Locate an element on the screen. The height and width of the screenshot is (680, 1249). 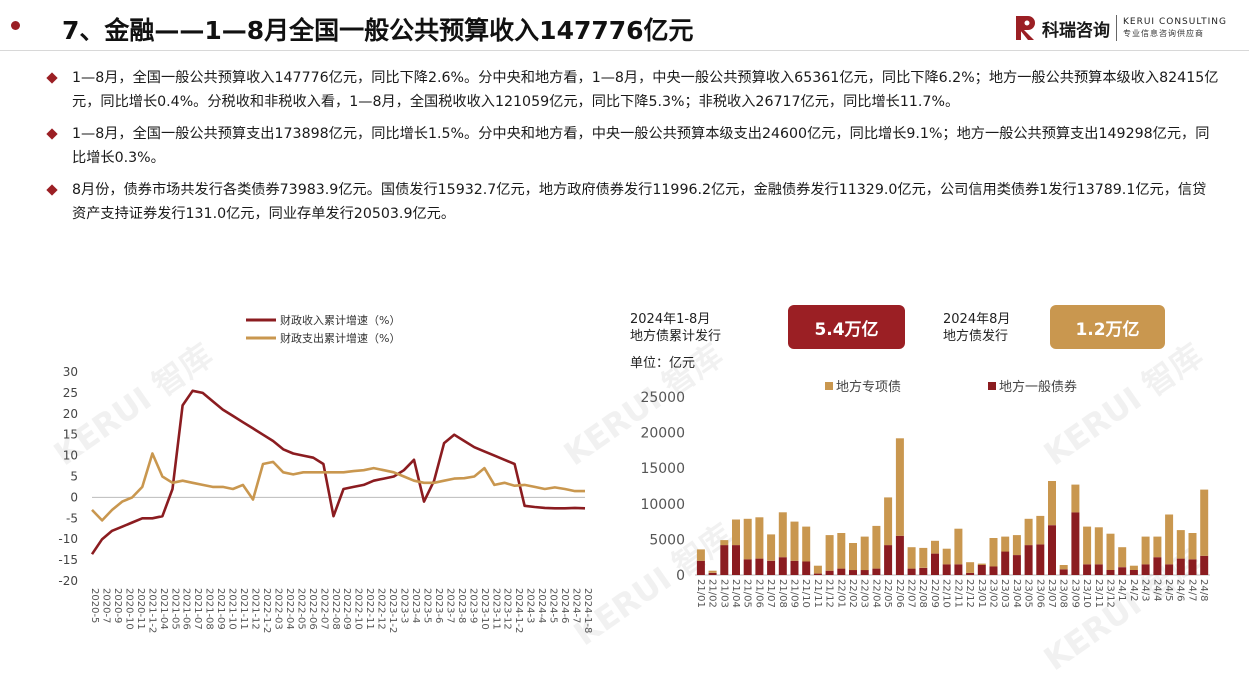
y-tick-label: -10 is located at coordinates (68, 539).